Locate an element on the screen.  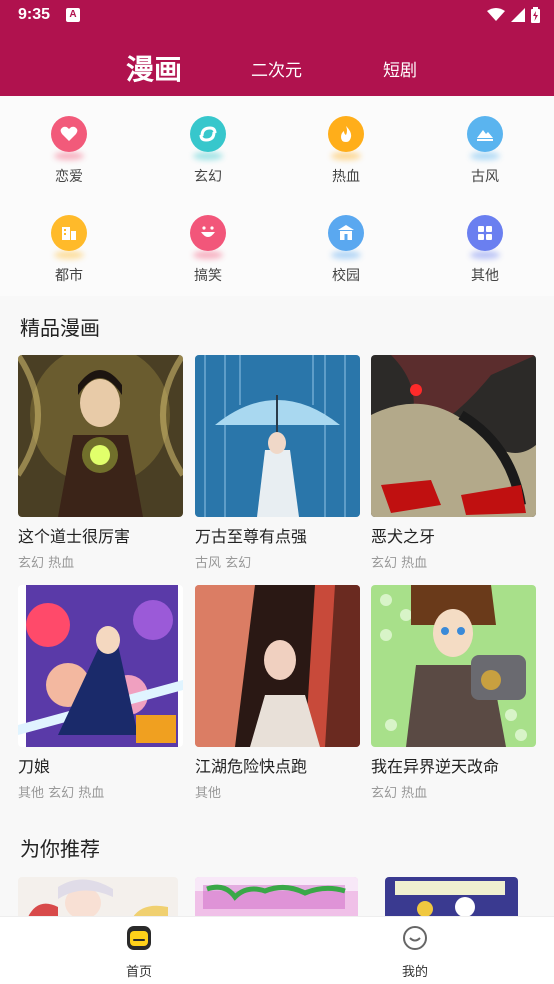
comic-title: 这个道士很厉害 is located at coordinates (74, 536).